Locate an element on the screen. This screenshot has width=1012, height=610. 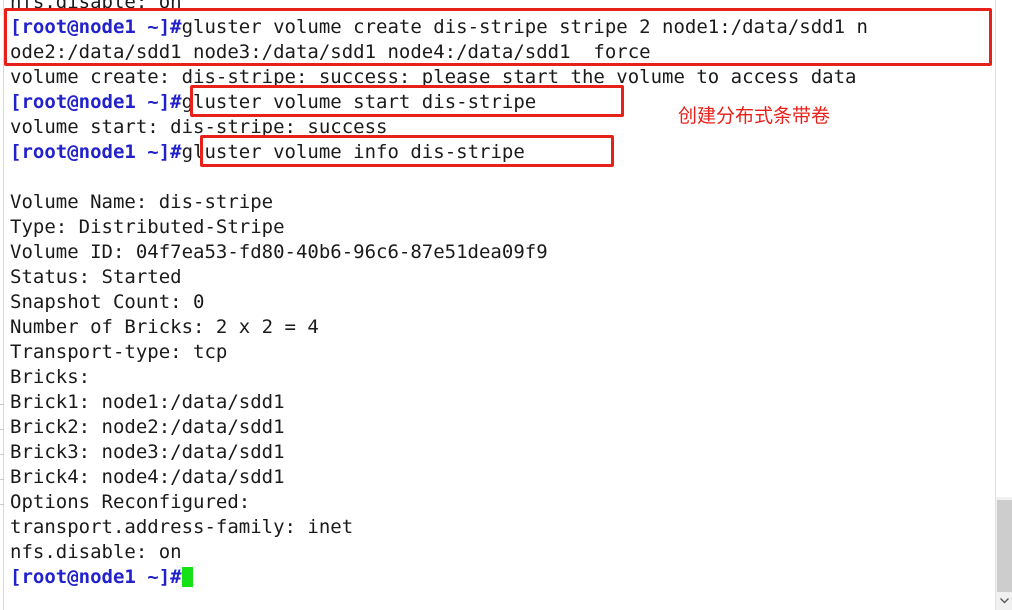
line-volume-name: Volume Name: dis-stripe is located at coordinates (500, 202).